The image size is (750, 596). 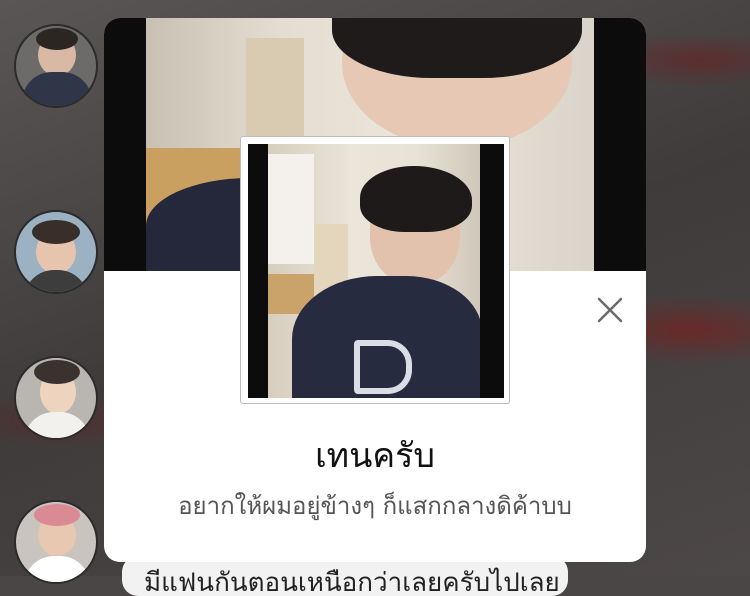 I want to click on profile-image, so click(x=374, y=271).